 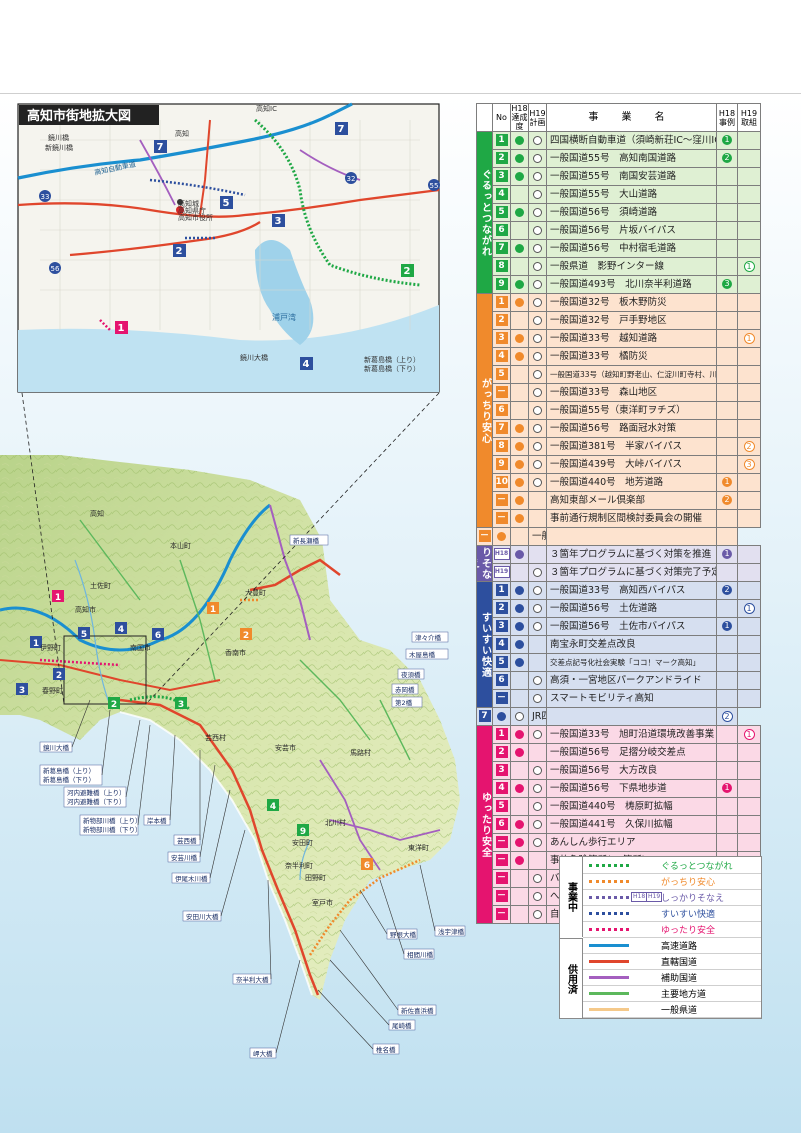 I want to click on project-name: 南宝永町交差点改良, so click(x=631, y=644).